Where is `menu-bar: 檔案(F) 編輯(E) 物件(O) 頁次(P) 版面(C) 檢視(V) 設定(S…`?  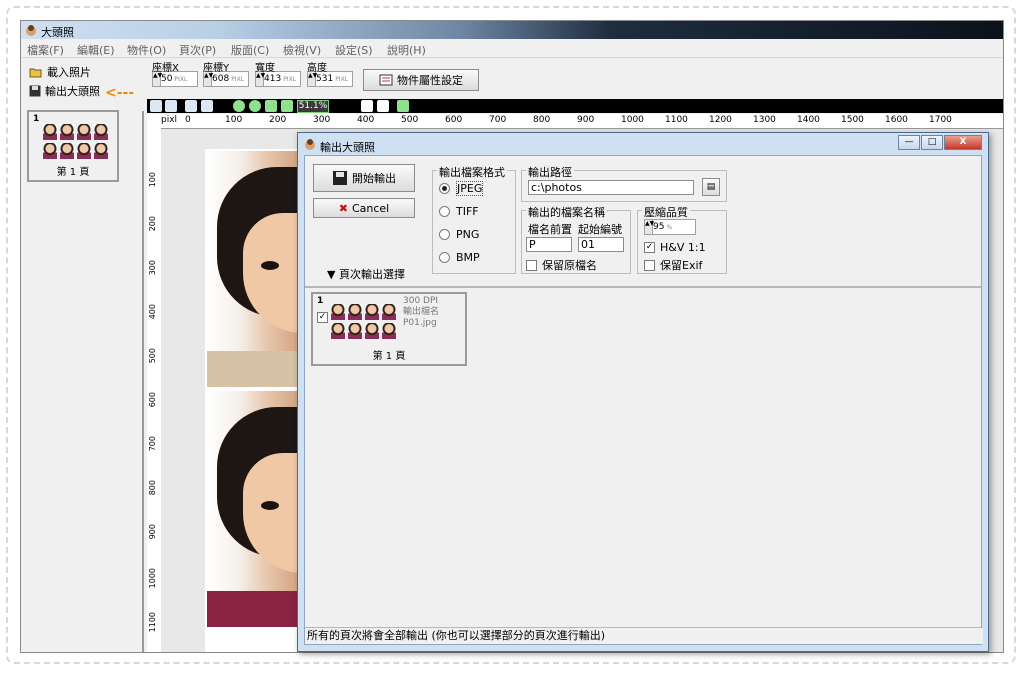
menu-bar: 檔案(F) 編輯(E) 物件(O) 頁次(P) 版面(C) 檢視(V) 設定(S… is located at coordinates (512, 49).